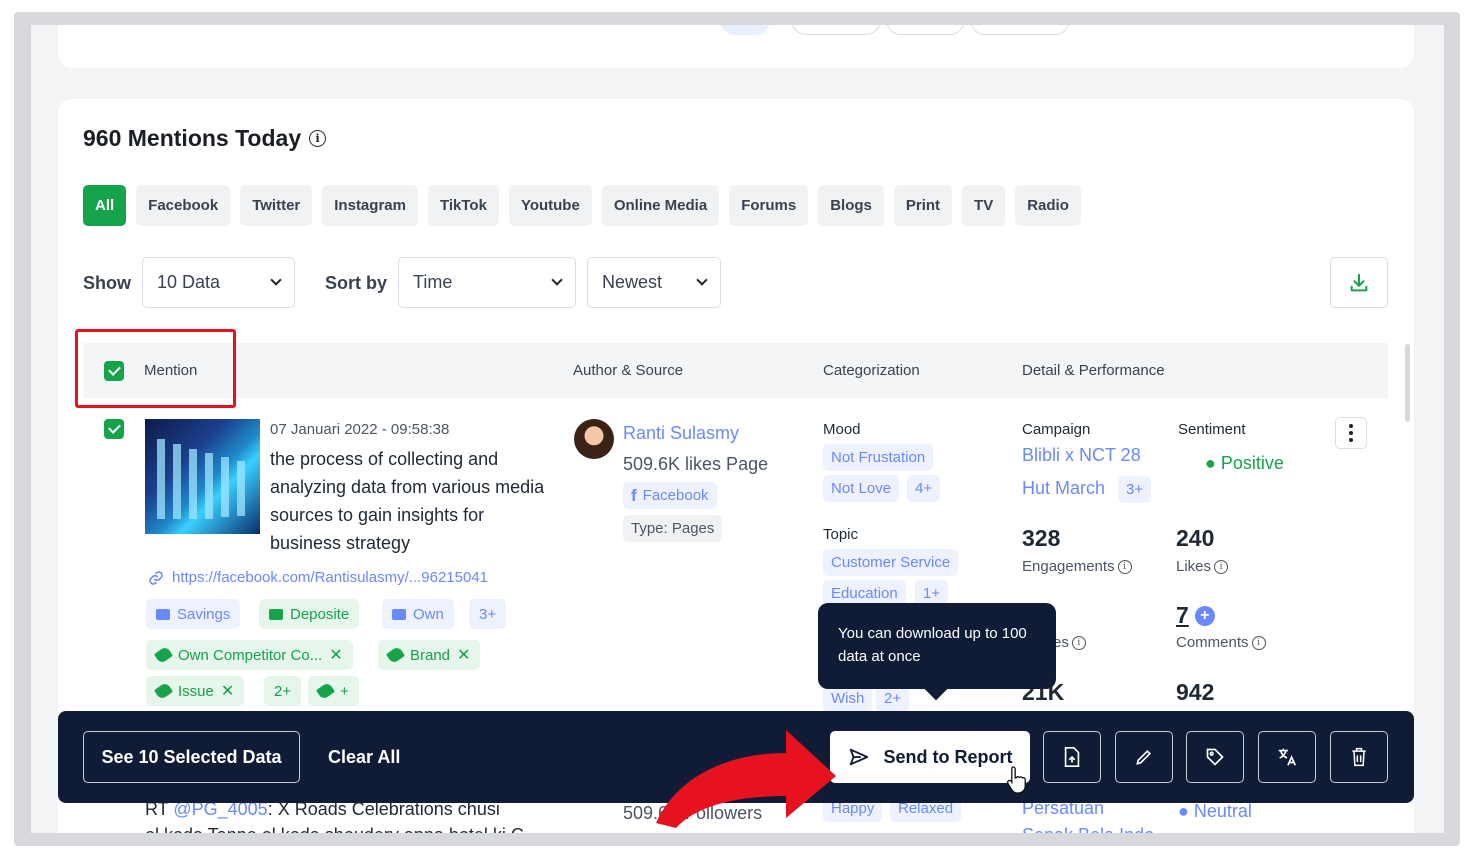 This screenshot has height=858, width=1475. I want to click on label-chip: Savings, so click(193, 614).